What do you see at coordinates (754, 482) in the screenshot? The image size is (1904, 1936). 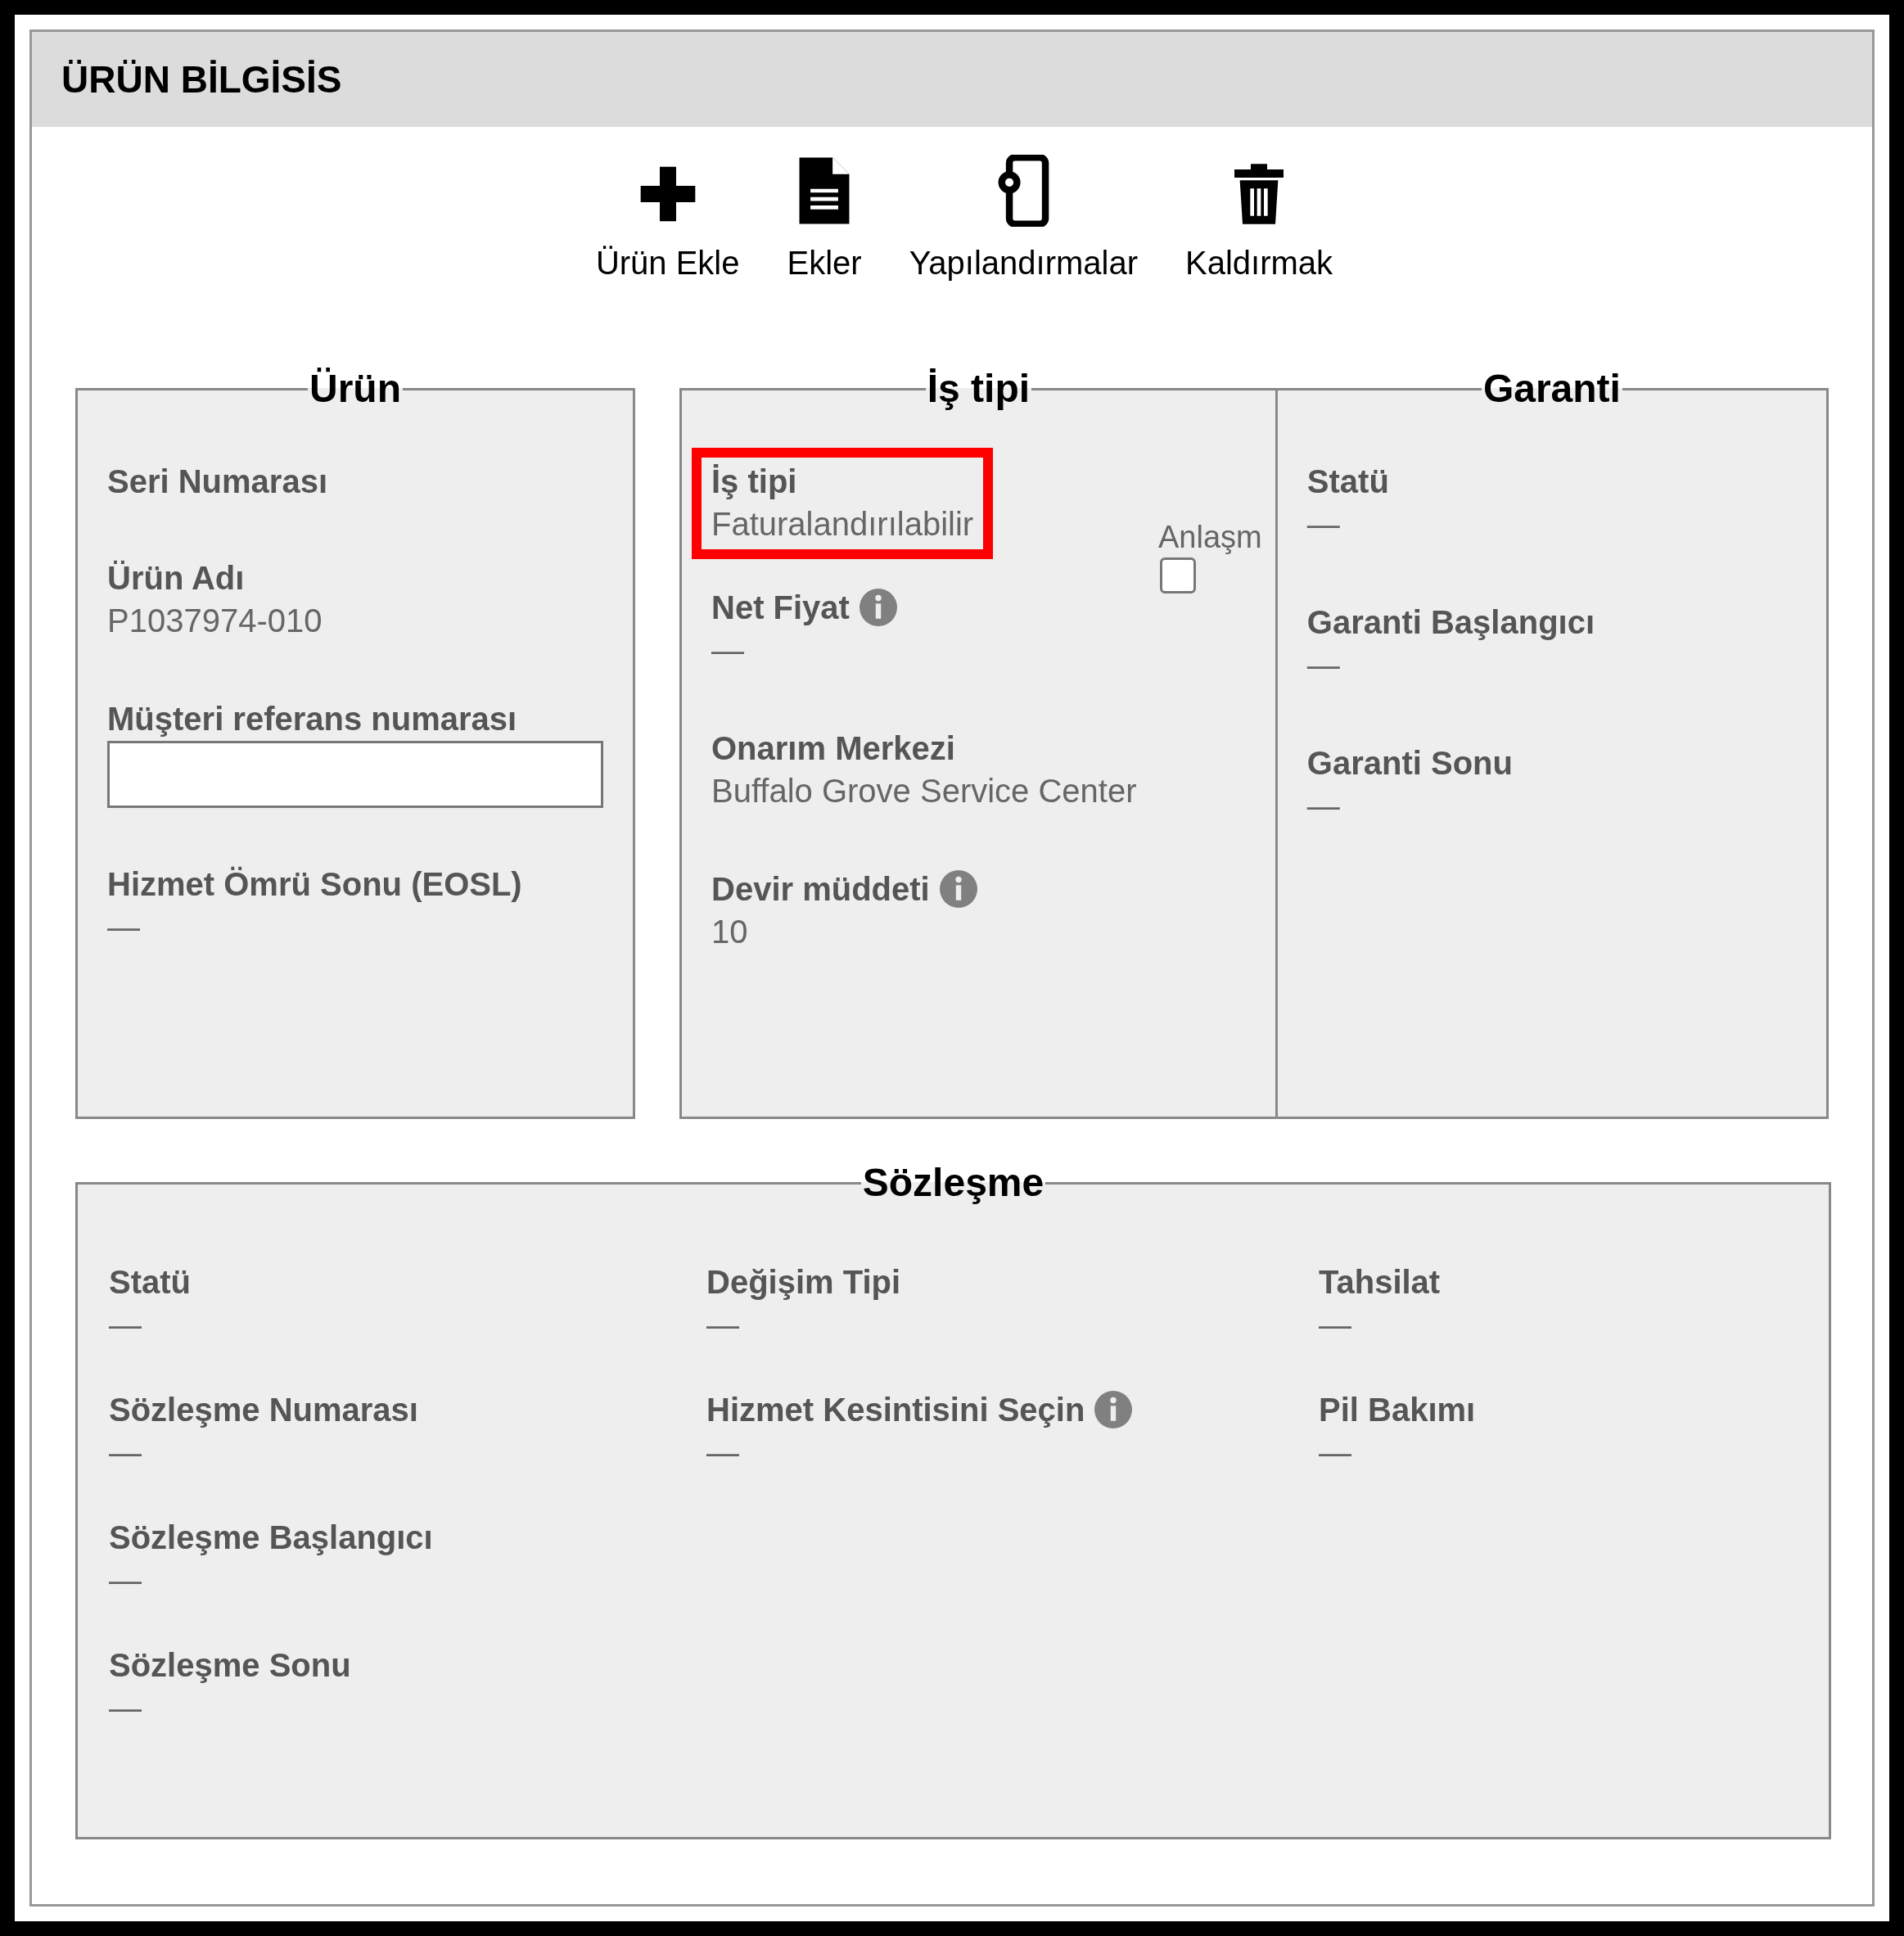 I see `field-label: İş tipi` at bounding box center [754, 482].